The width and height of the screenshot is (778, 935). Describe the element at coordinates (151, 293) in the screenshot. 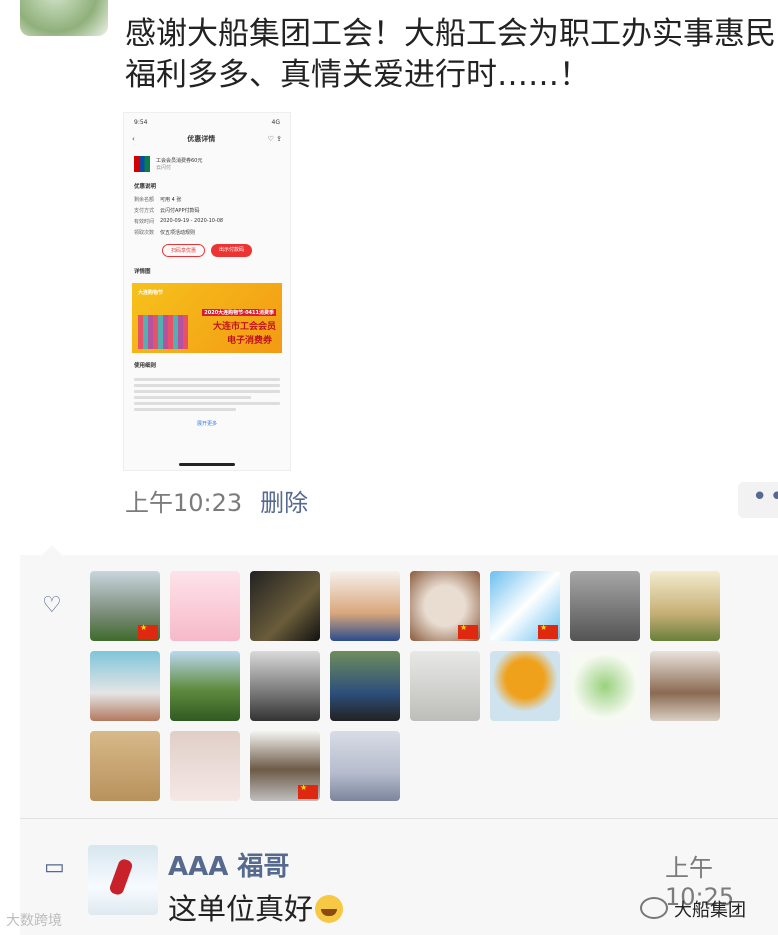

I see `poster-top-text: 大连购物节` at that location.